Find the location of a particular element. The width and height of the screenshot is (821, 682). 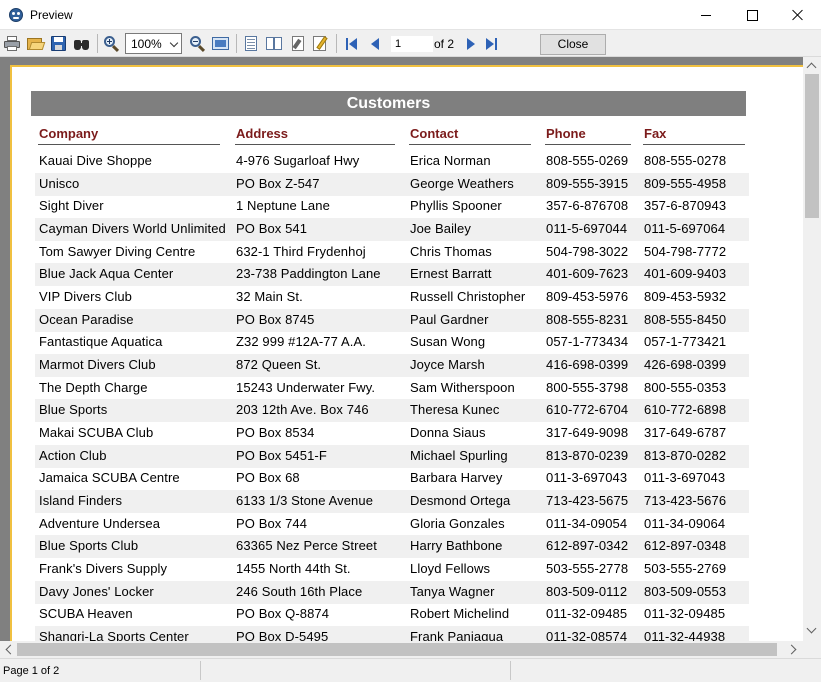

cell-phone: 809-453-5976 is located at coordinates (587, 297).